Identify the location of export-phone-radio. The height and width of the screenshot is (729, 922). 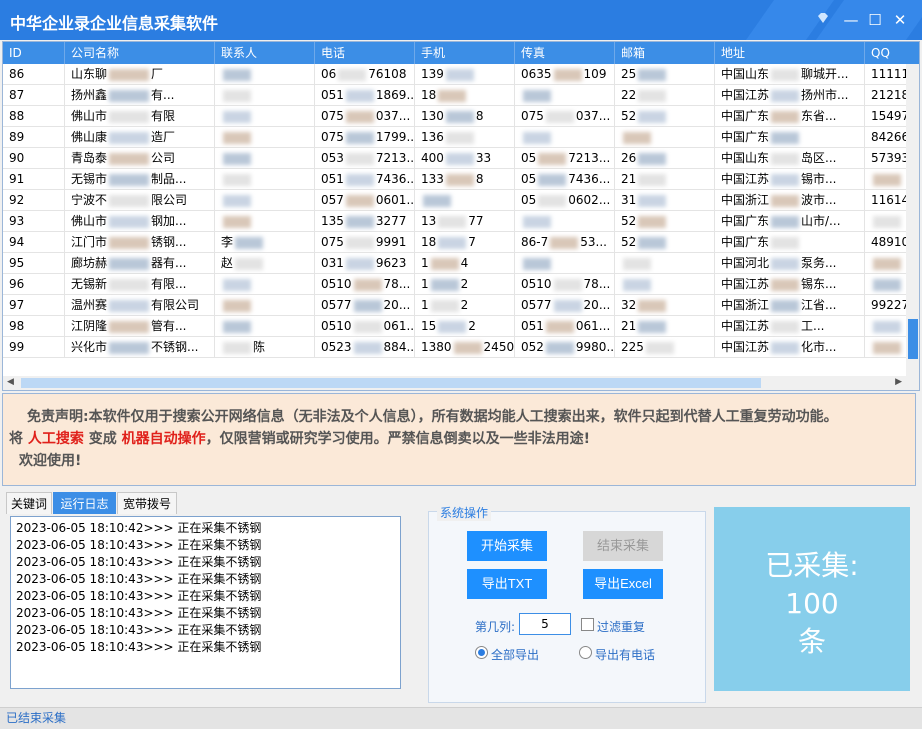
(585, 652).